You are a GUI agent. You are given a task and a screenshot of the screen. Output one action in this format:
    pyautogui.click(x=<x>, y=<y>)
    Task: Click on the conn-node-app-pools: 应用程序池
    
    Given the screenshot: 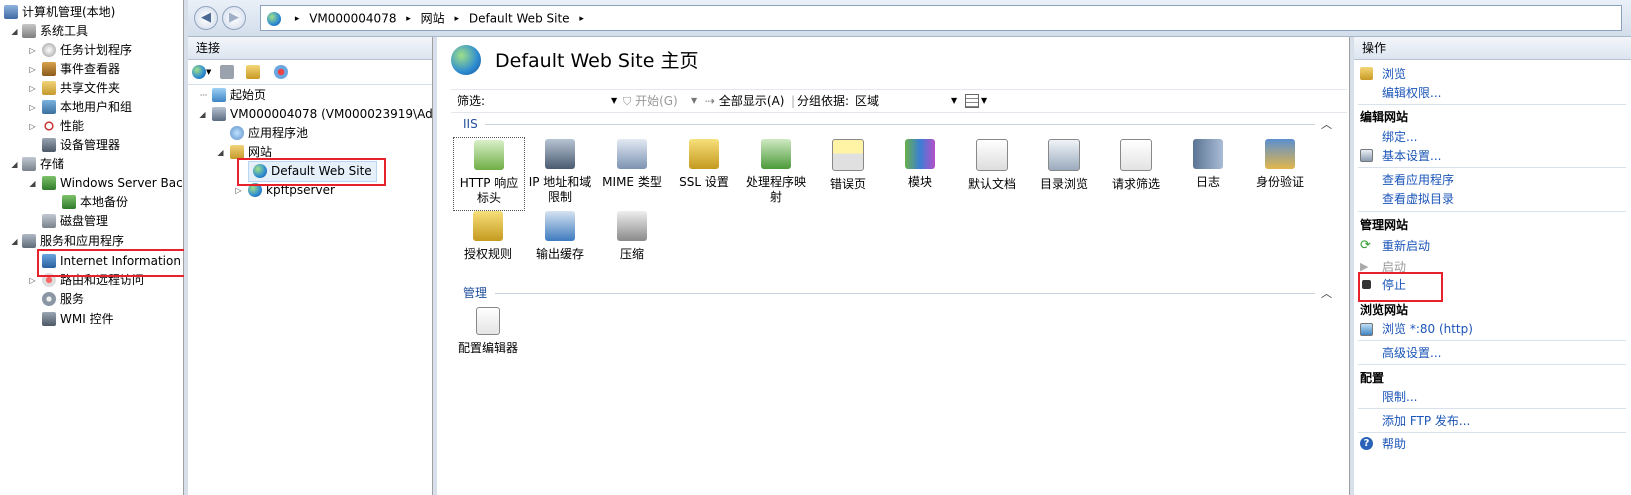 What is the action you would take?
    pyautogui.click(x=269, y=133)
    